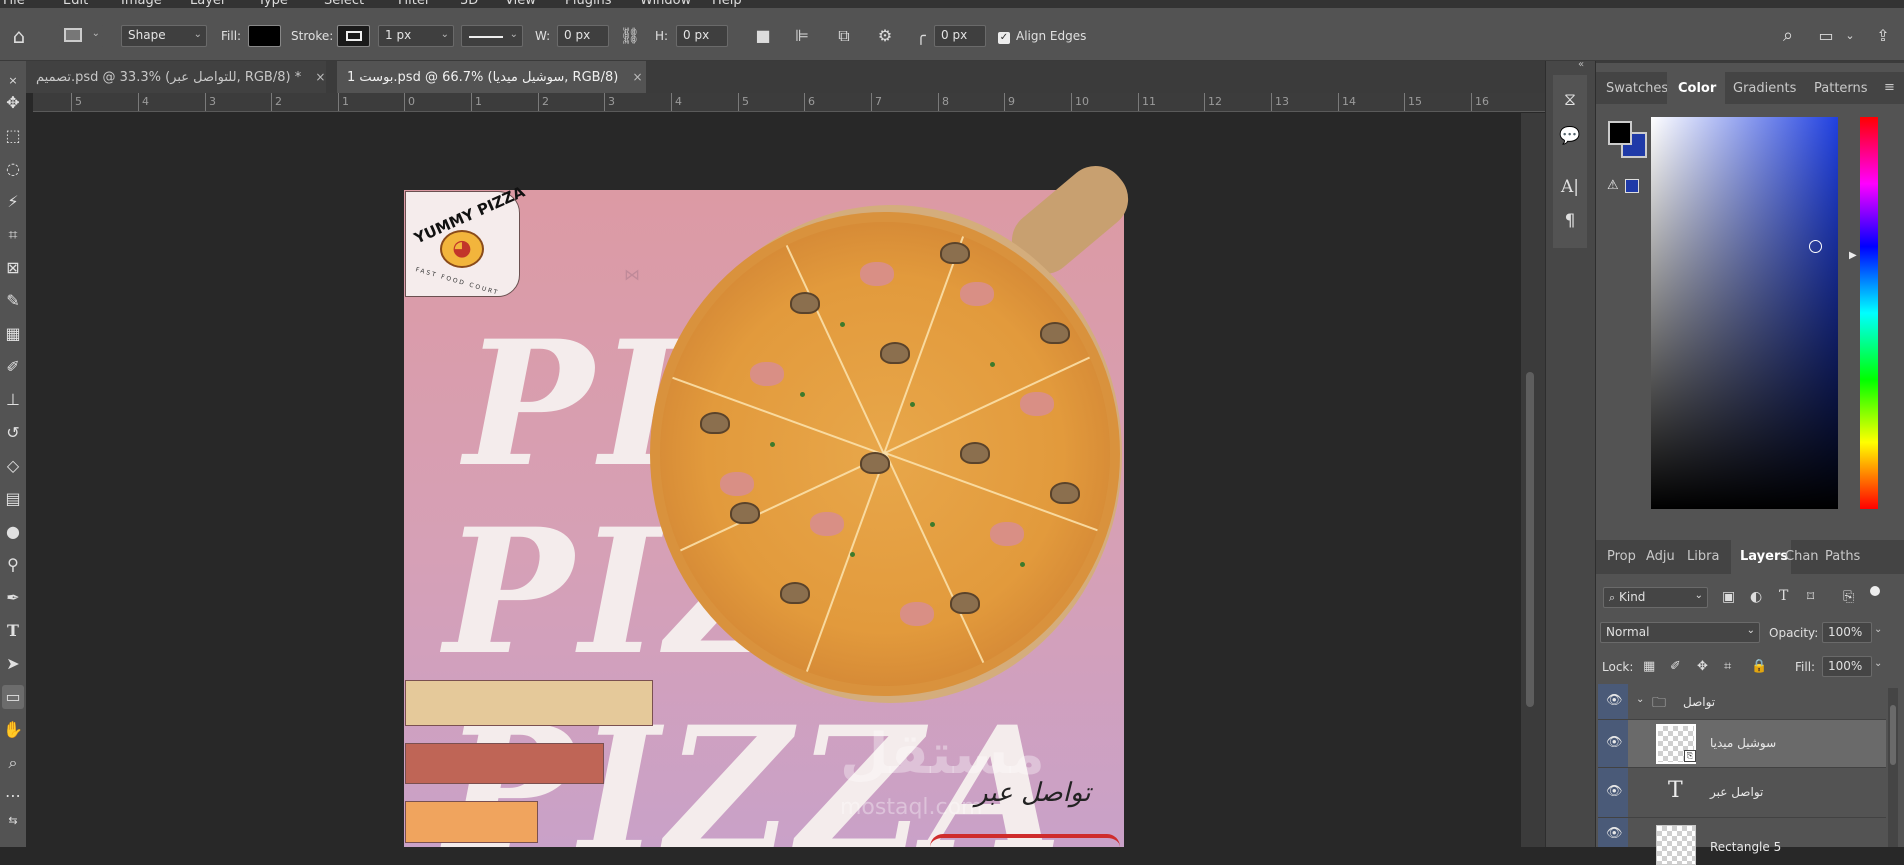 Image resolution: width=1904 pixels, height=865 pixels. I want to click on crop-tool-icon: ⌗, so click(13, 235).